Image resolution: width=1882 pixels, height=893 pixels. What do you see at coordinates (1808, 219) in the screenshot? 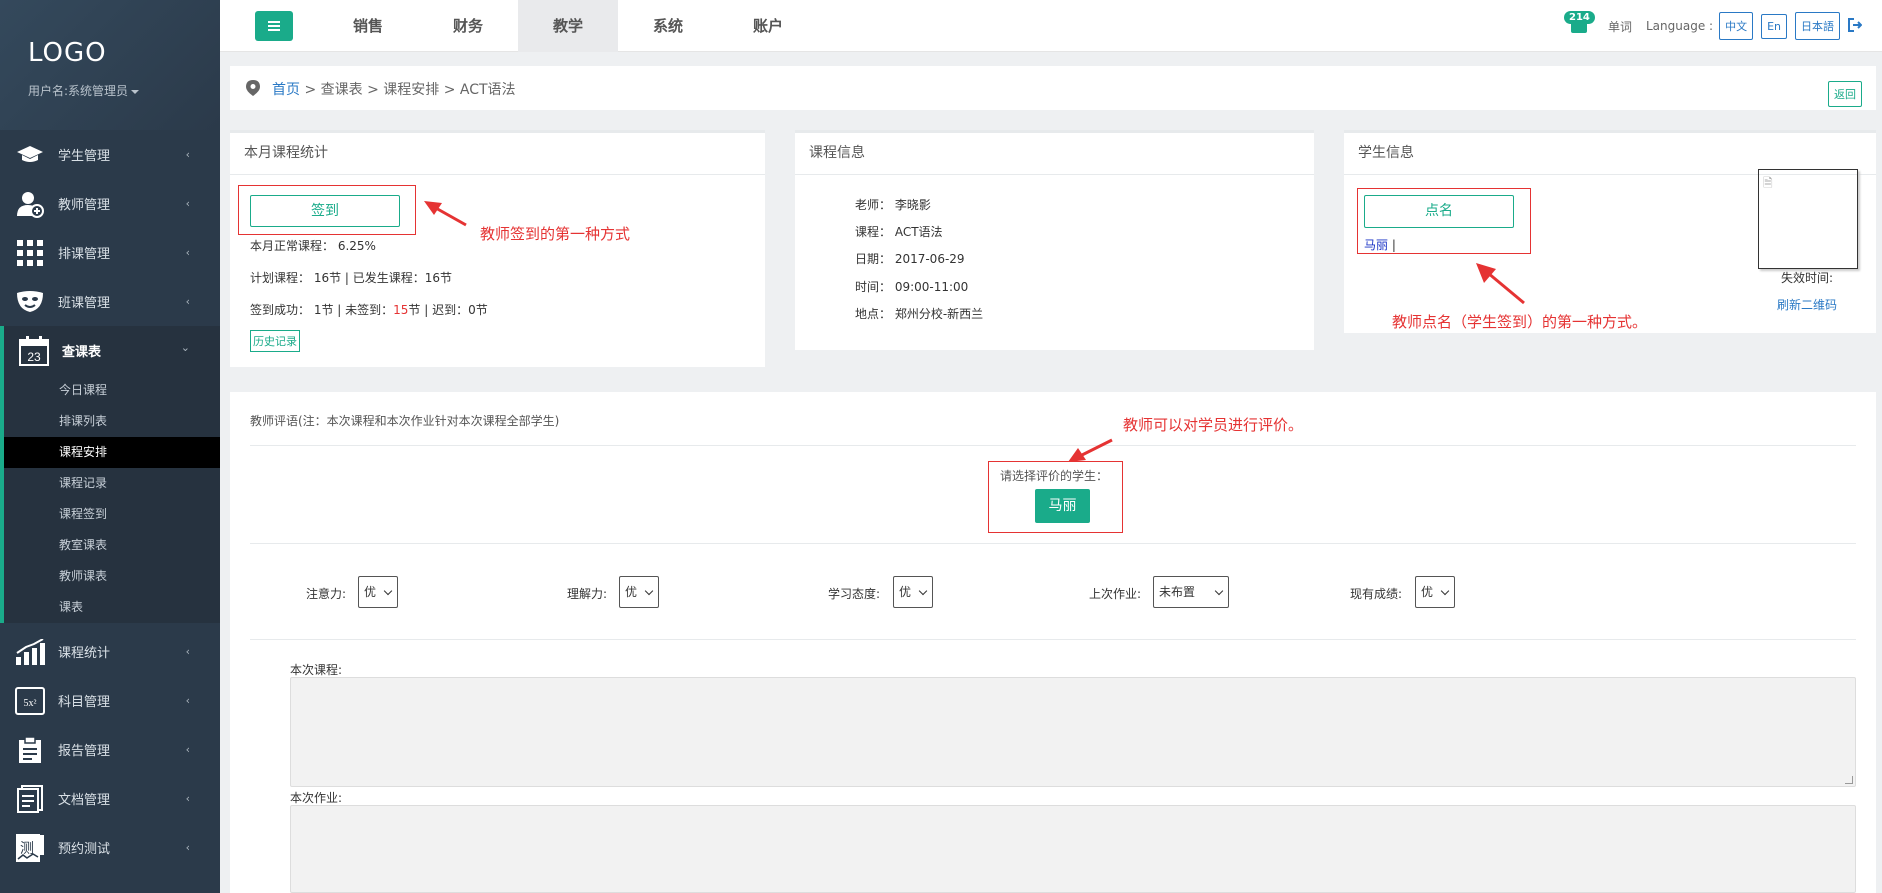
I see `qr-code-image: 🗎` at bounding box center [1808, 219].